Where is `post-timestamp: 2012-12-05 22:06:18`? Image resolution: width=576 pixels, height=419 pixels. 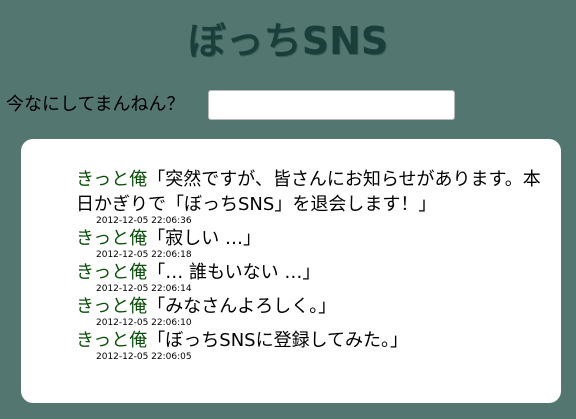 post-timestamp: 2012-12-05 22:06:18 is located at coordinates (144, 255).